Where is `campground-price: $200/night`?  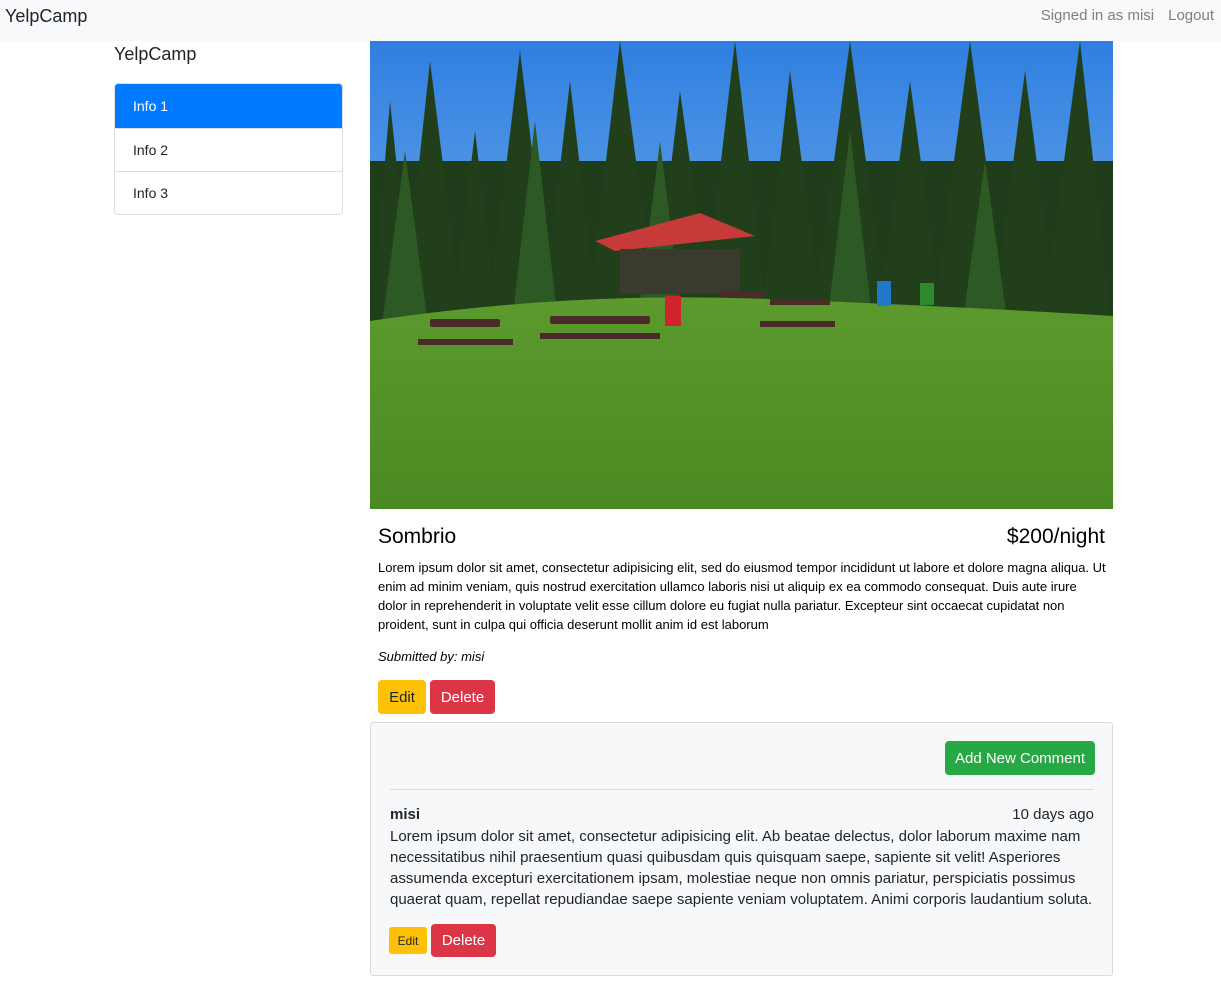
campground-price: $200/night is located at coordinates (1055, 536).